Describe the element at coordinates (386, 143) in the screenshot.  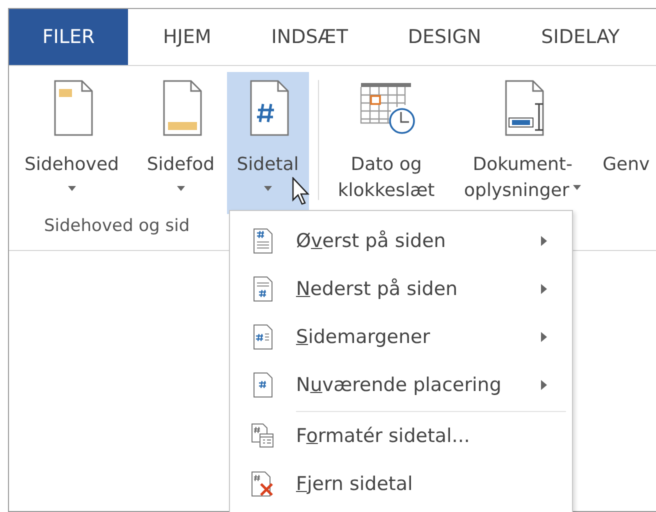
I see `ribbon-button: Dato og klokkeslæt` at that location.